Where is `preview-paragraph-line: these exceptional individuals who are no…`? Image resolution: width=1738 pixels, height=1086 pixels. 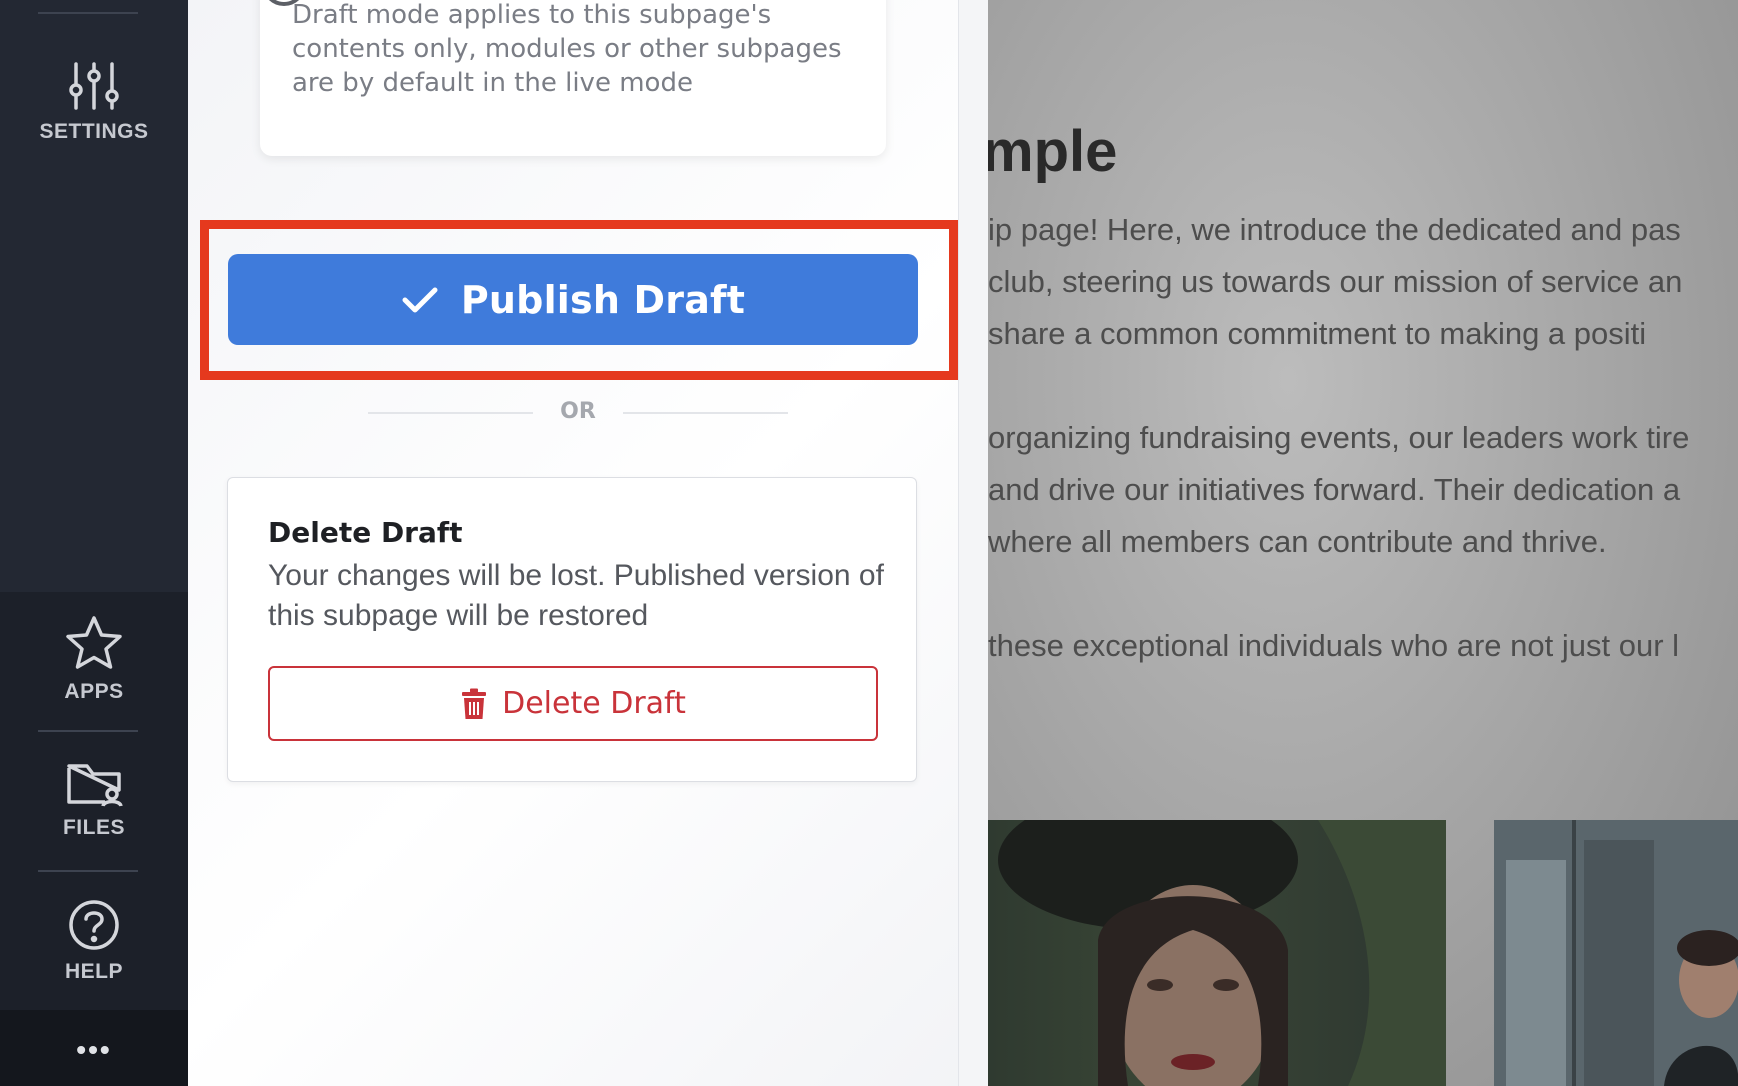
preview-paragraph-line: these exceptional individuals who are no… is located at coordinates (1334, 645).